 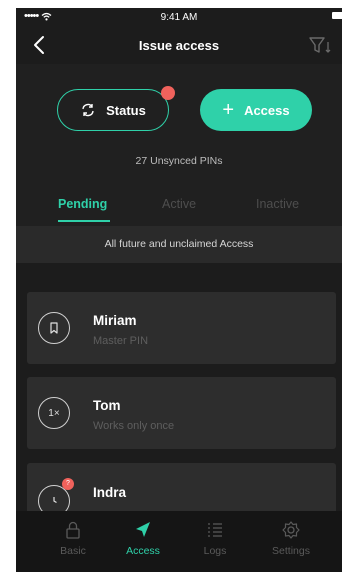 What do you see at coordinates (84, 221) in the screenshot?
I see `selected-tab-indicator` at bounding box center [84, 221].